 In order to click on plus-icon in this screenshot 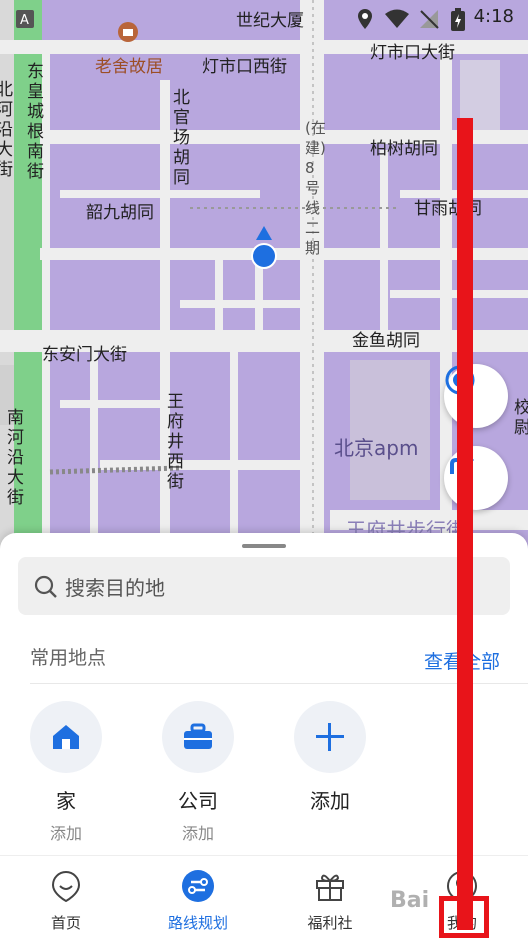, I will do `click(330, 737)`.